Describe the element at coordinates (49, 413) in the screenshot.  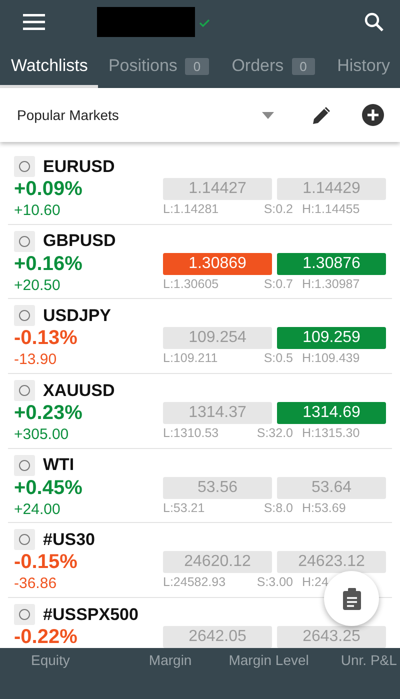
I see `percent-change: +0.23%` at that location.